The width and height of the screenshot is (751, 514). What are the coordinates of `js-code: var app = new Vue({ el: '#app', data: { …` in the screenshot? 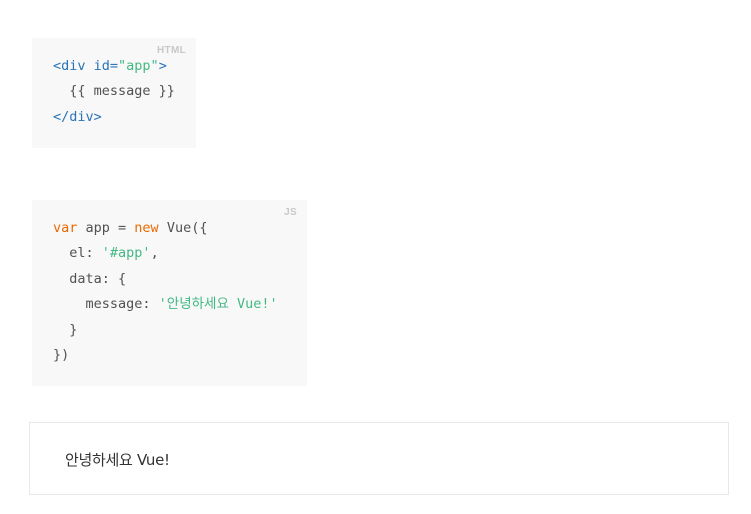 It's located at (165, 292).